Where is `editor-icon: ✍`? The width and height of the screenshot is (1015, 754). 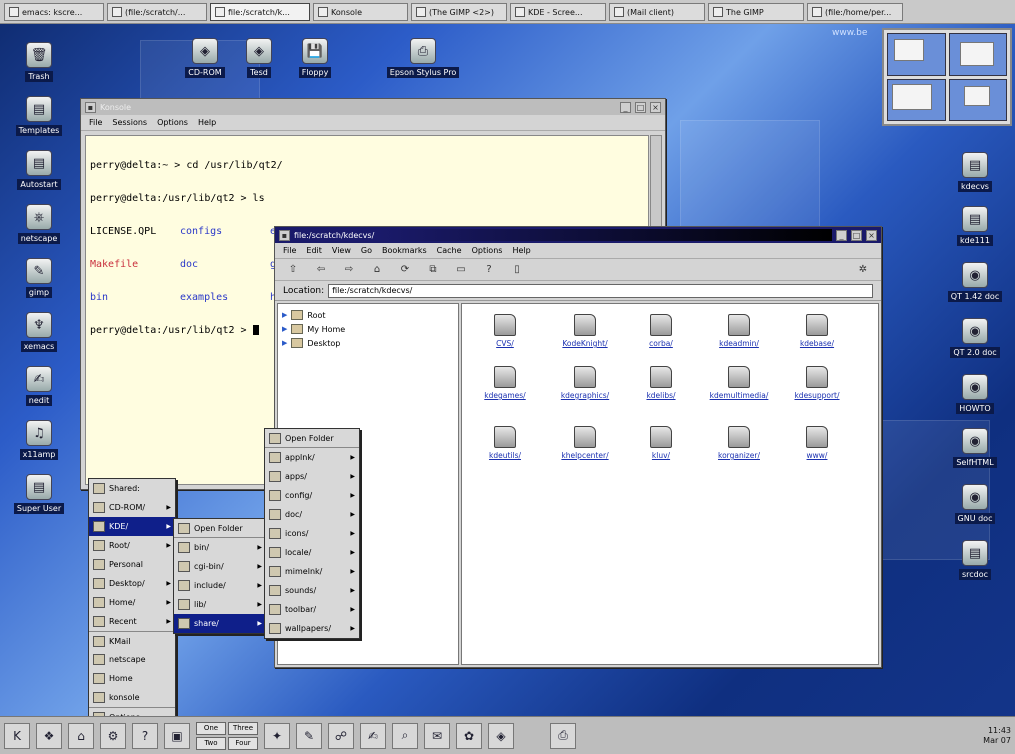 editor-icon: ✍ is located at coordinates (373, 735).